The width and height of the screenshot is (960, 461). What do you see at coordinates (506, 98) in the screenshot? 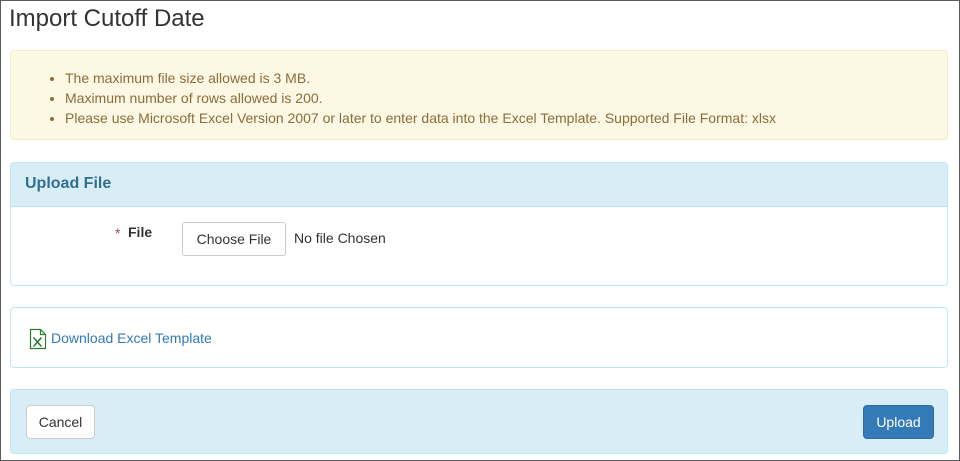
I see `notice-item: Maximum number of rows allowed is 200.` at bounding box center [506, 98].